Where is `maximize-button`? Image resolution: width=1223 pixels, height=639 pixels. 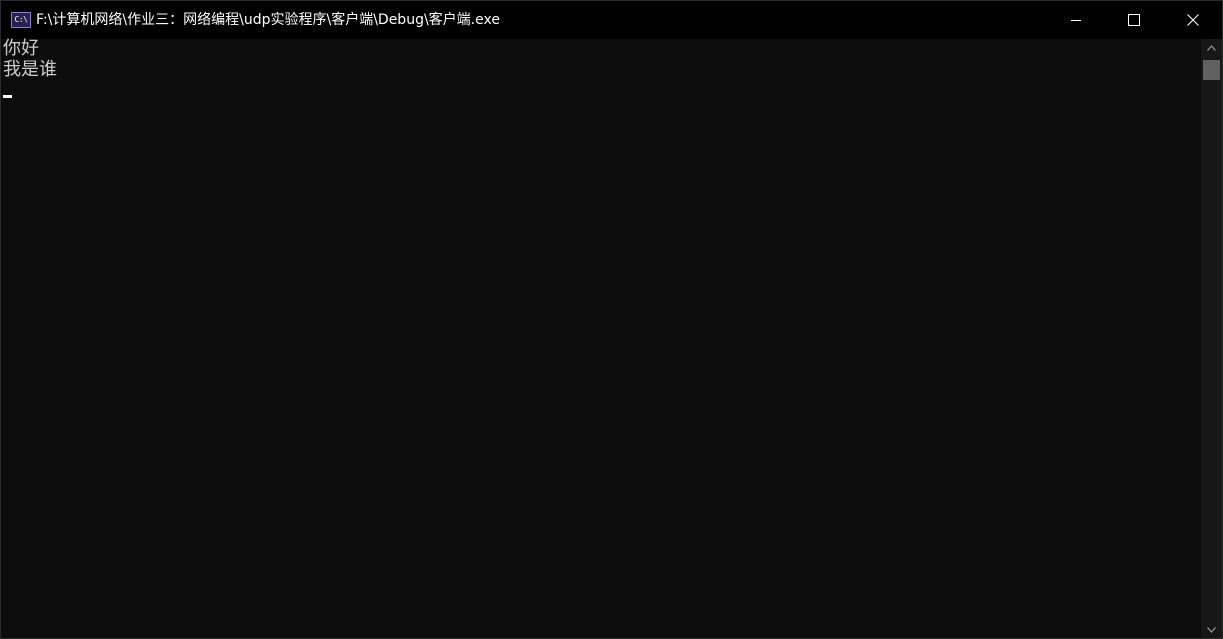 maximize-button is located at coordinates (1134, 20).